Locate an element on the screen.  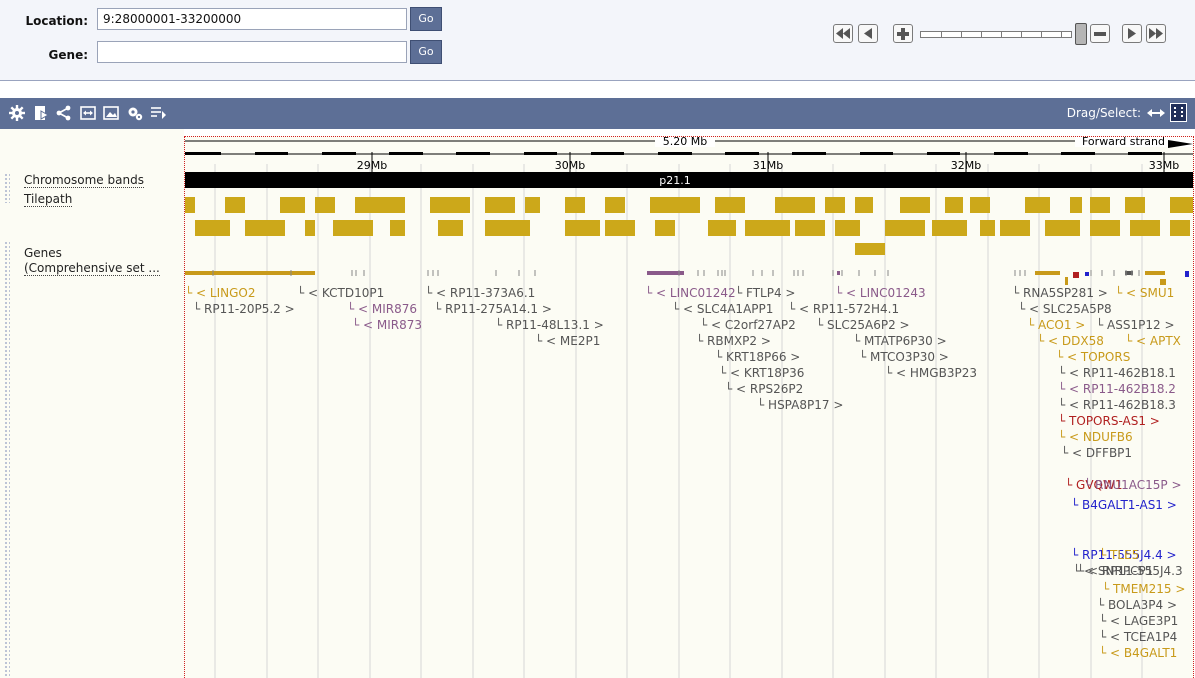
location-input is located at coordinates (252, 19).